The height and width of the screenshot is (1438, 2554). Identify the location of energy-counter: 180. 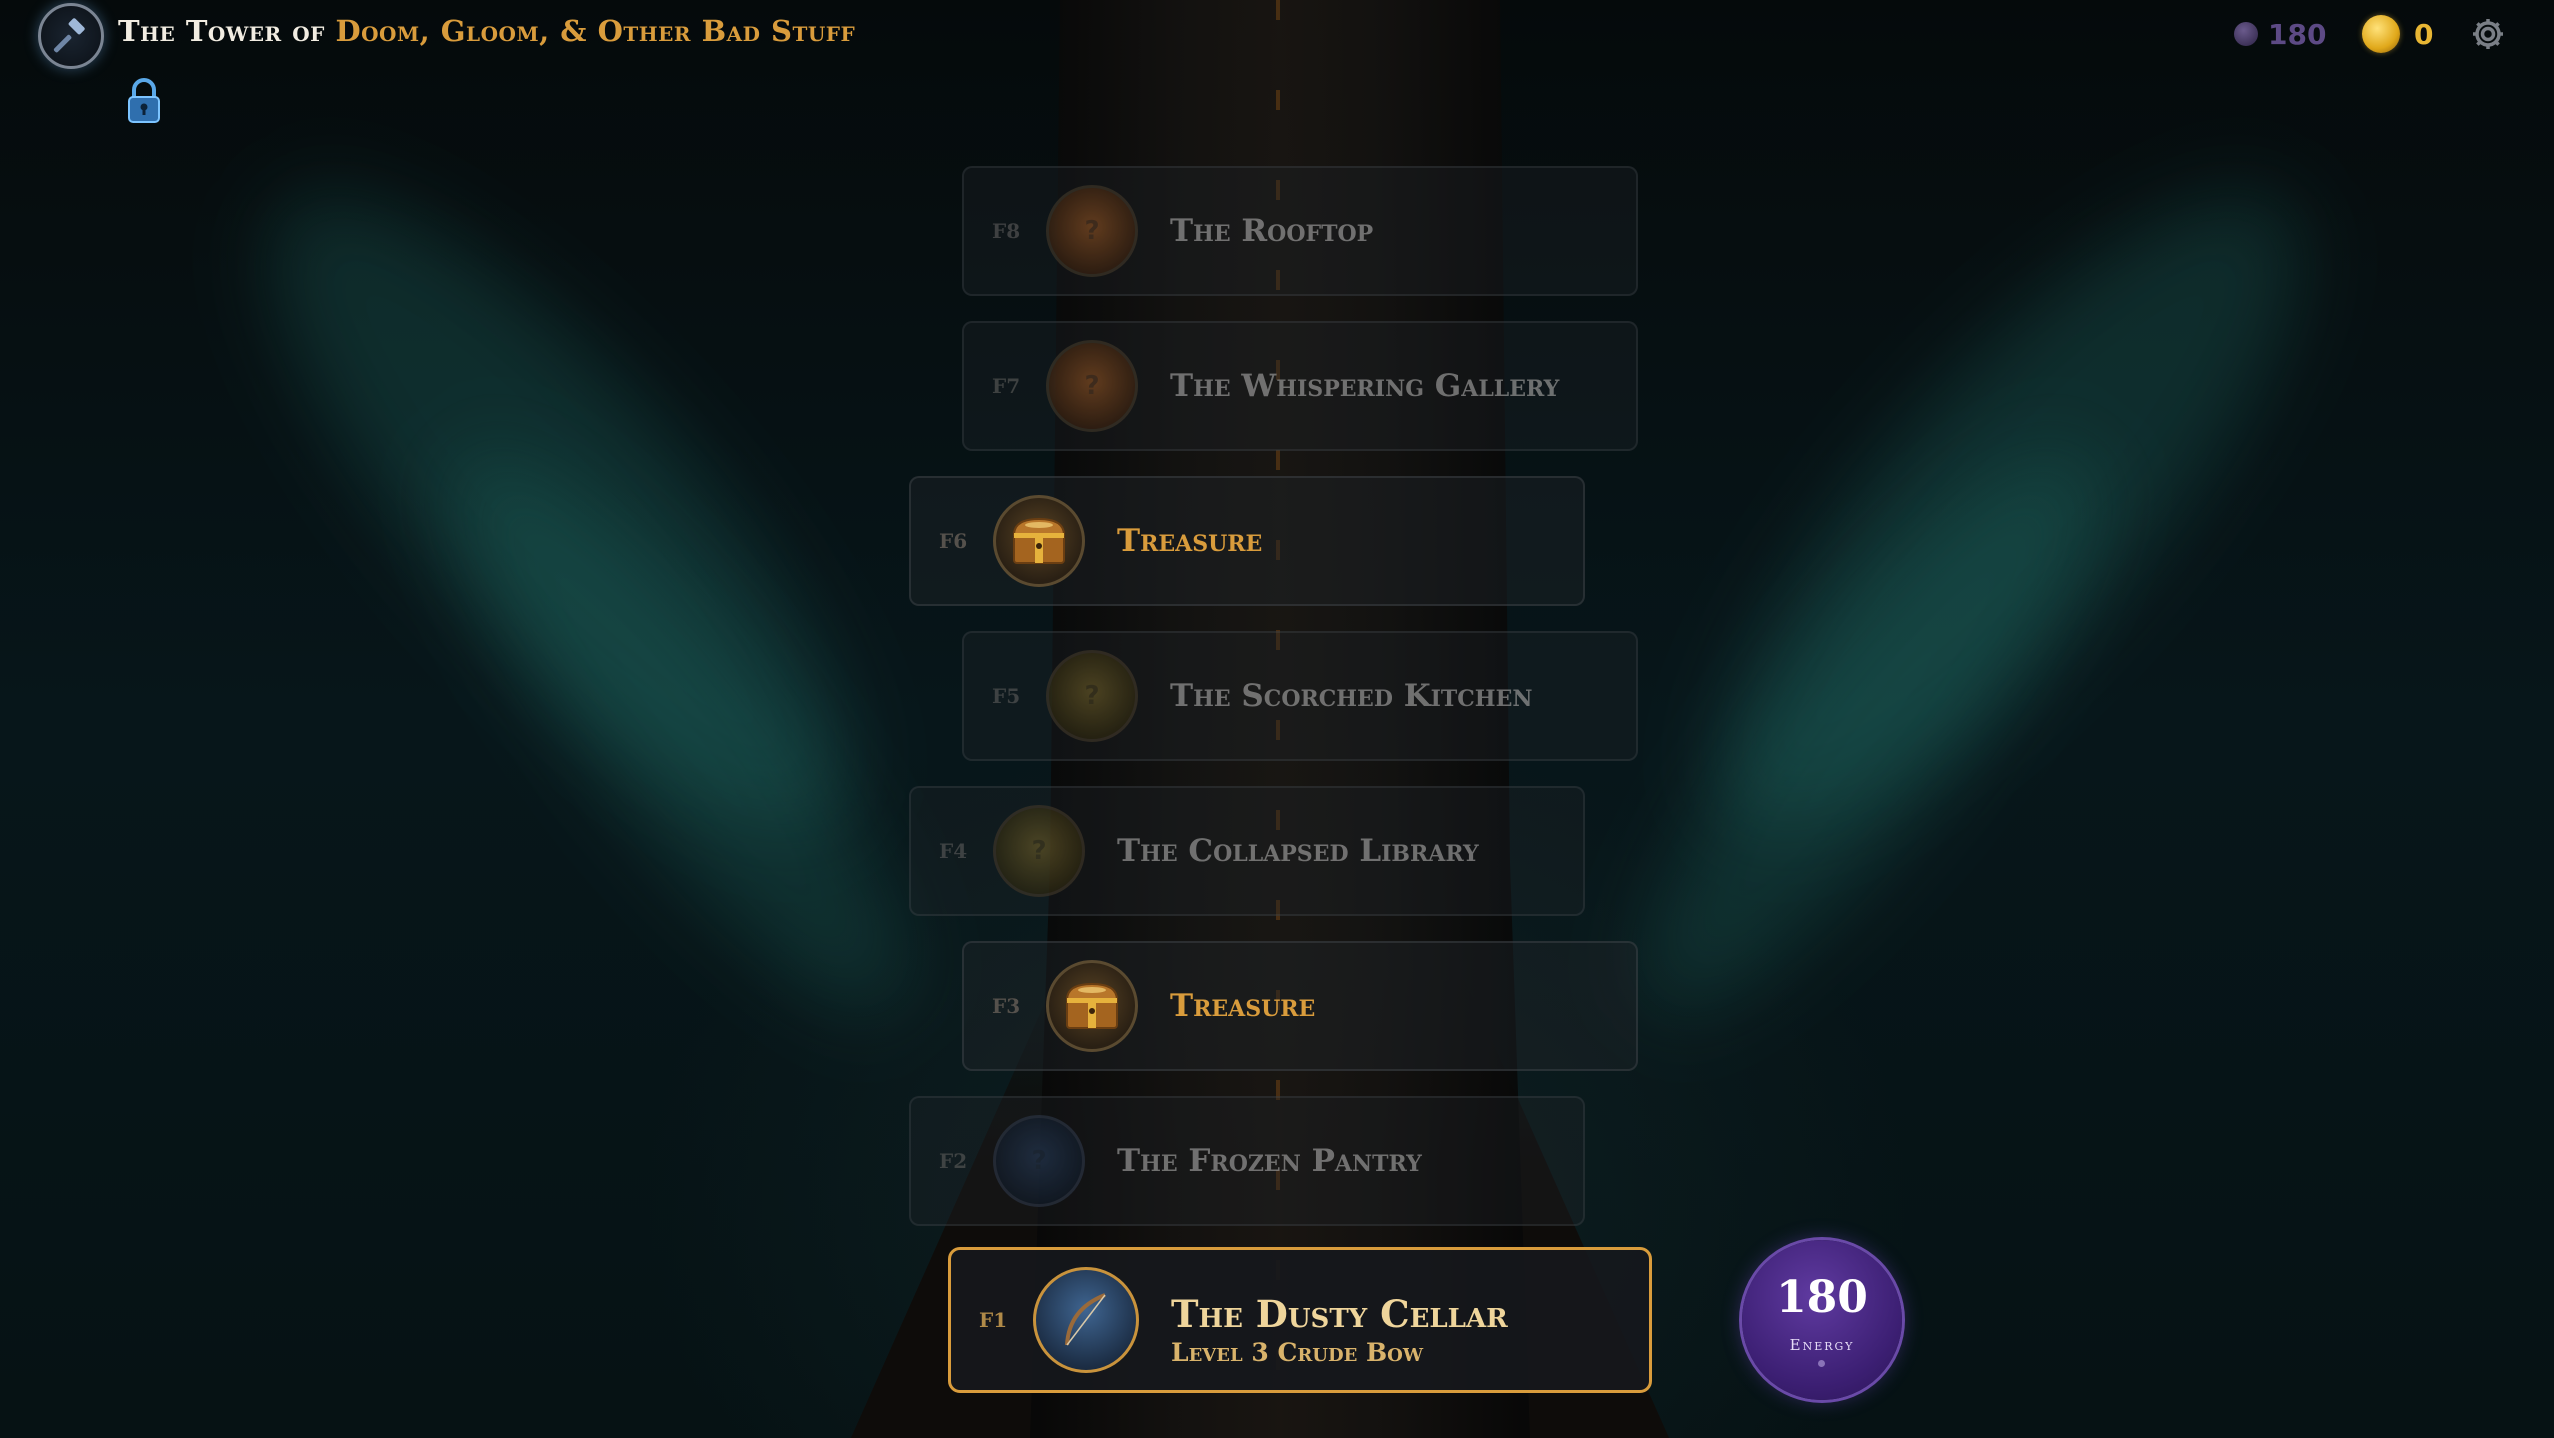
(2280, 34).